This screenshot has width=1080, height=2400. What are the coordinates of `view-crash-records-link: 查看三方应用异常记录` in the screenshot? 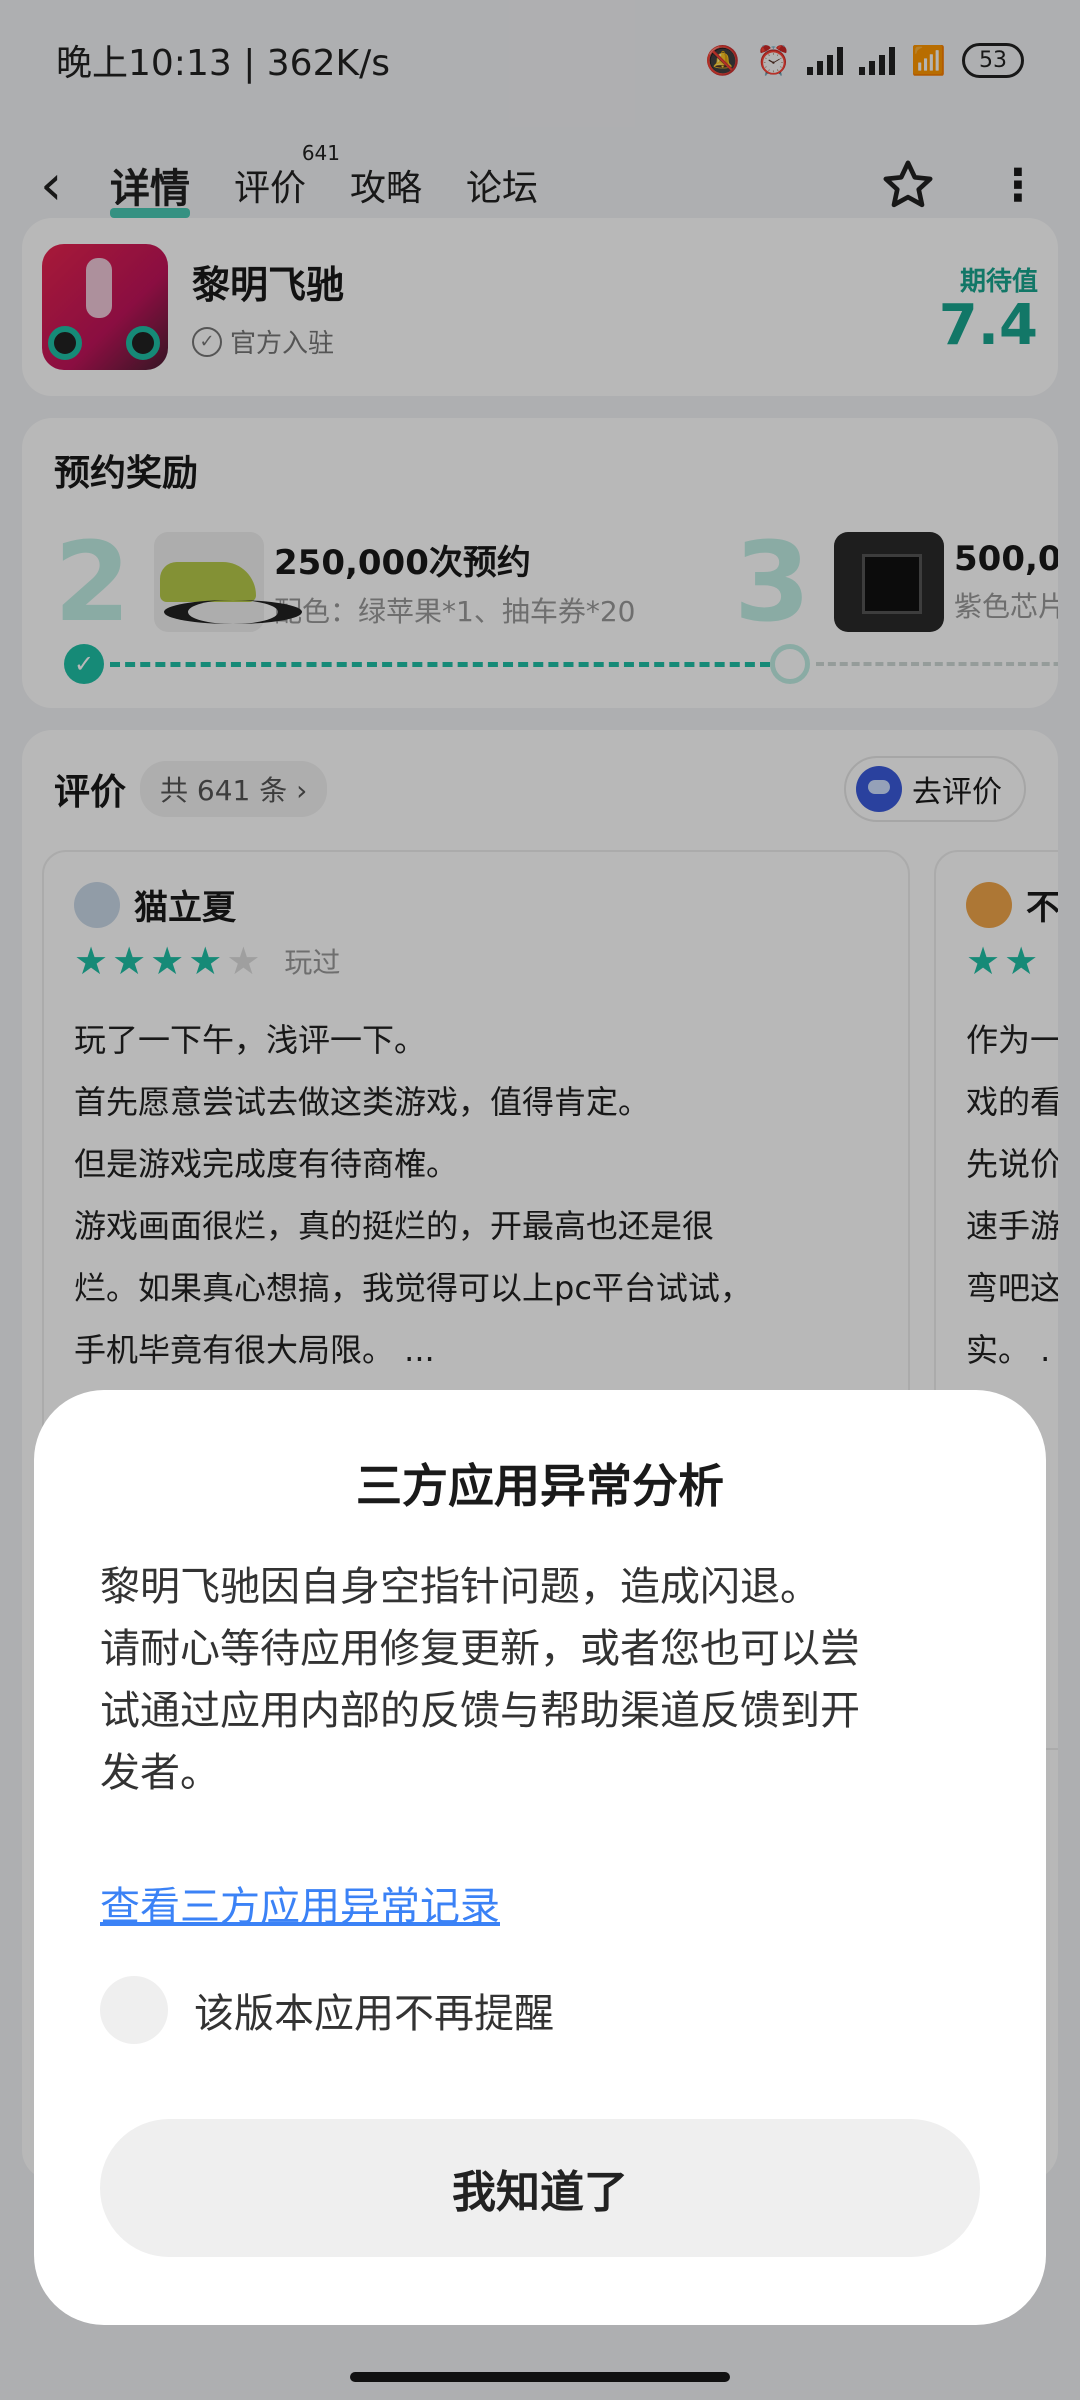 It's located at (300, 1903).